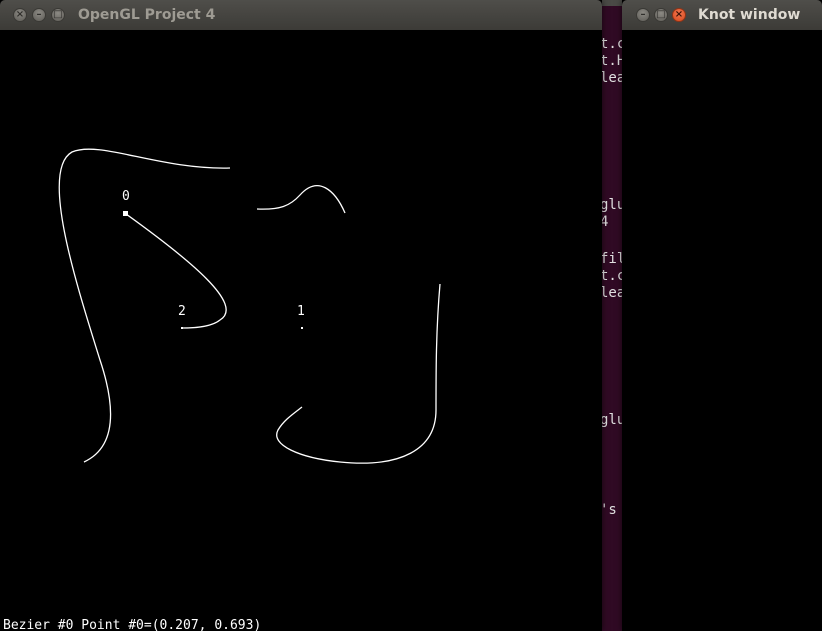 This screenshot has width=822, height=631. What do you see at coordinates (176, 271) in the screenshot?
I see `bezier-curve-active` at bounding box center [176, 271].